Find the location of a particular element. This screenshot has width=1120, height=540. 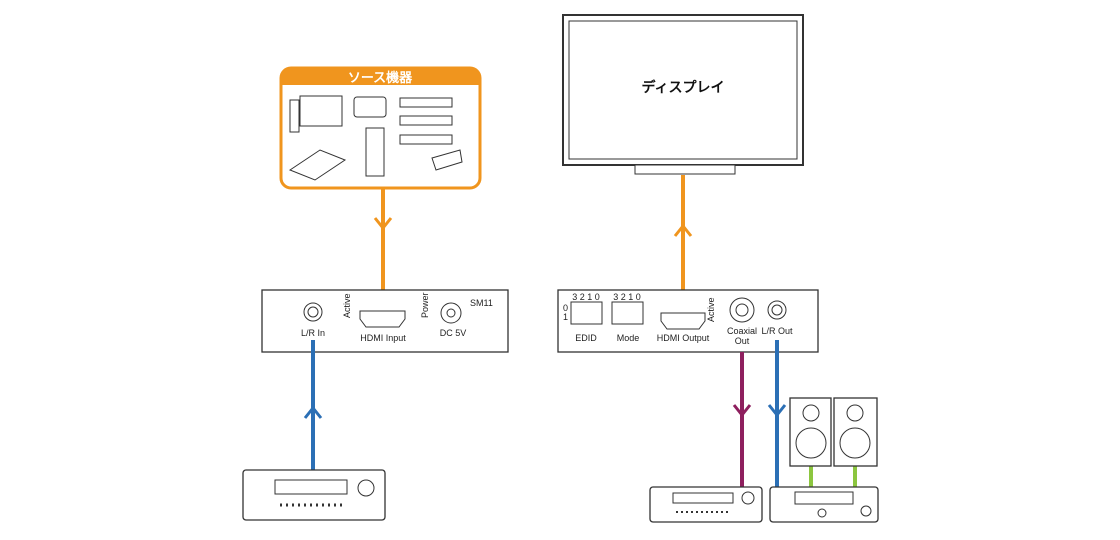

apple-tv-icon is located at coordinates (370, 107).